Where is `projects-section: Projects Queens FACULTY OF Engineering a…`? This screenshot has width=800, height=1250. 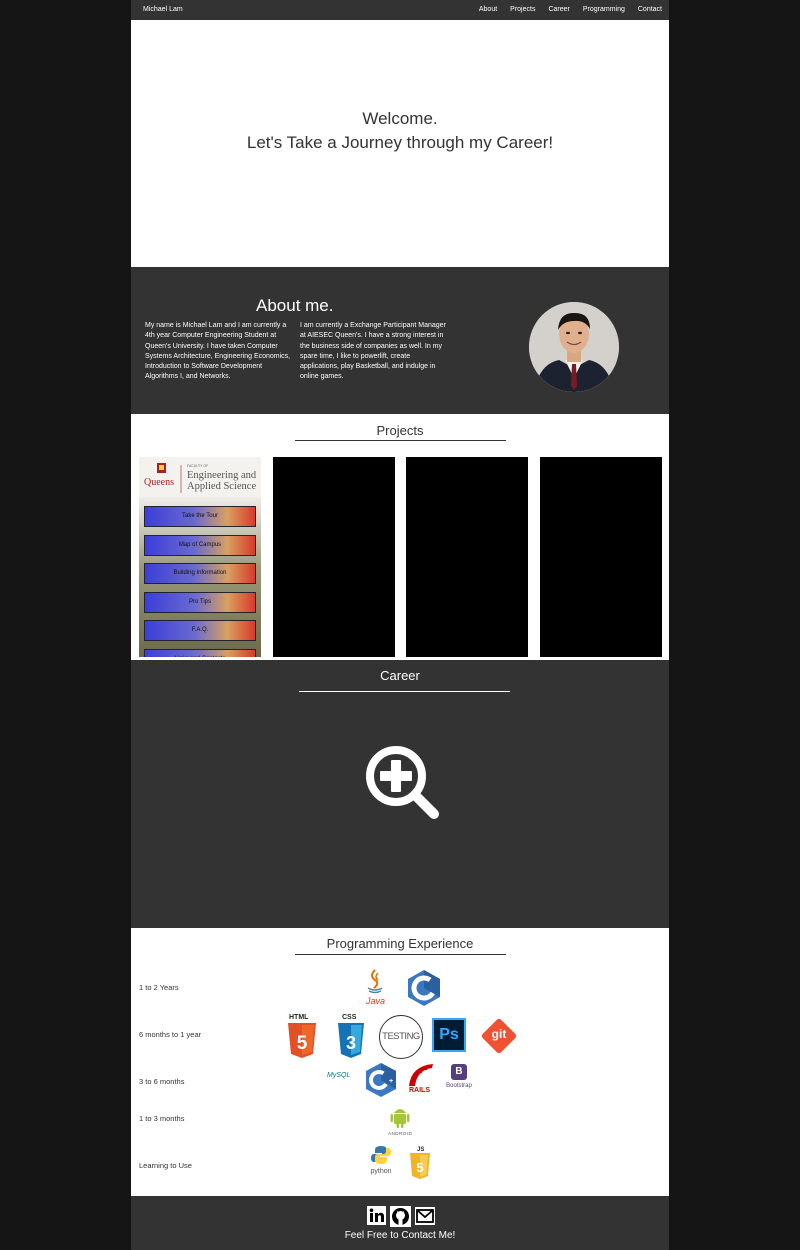
projects-section: Projects Queens FACULTY OF Engineering a… is located at coordinates (400, 537).